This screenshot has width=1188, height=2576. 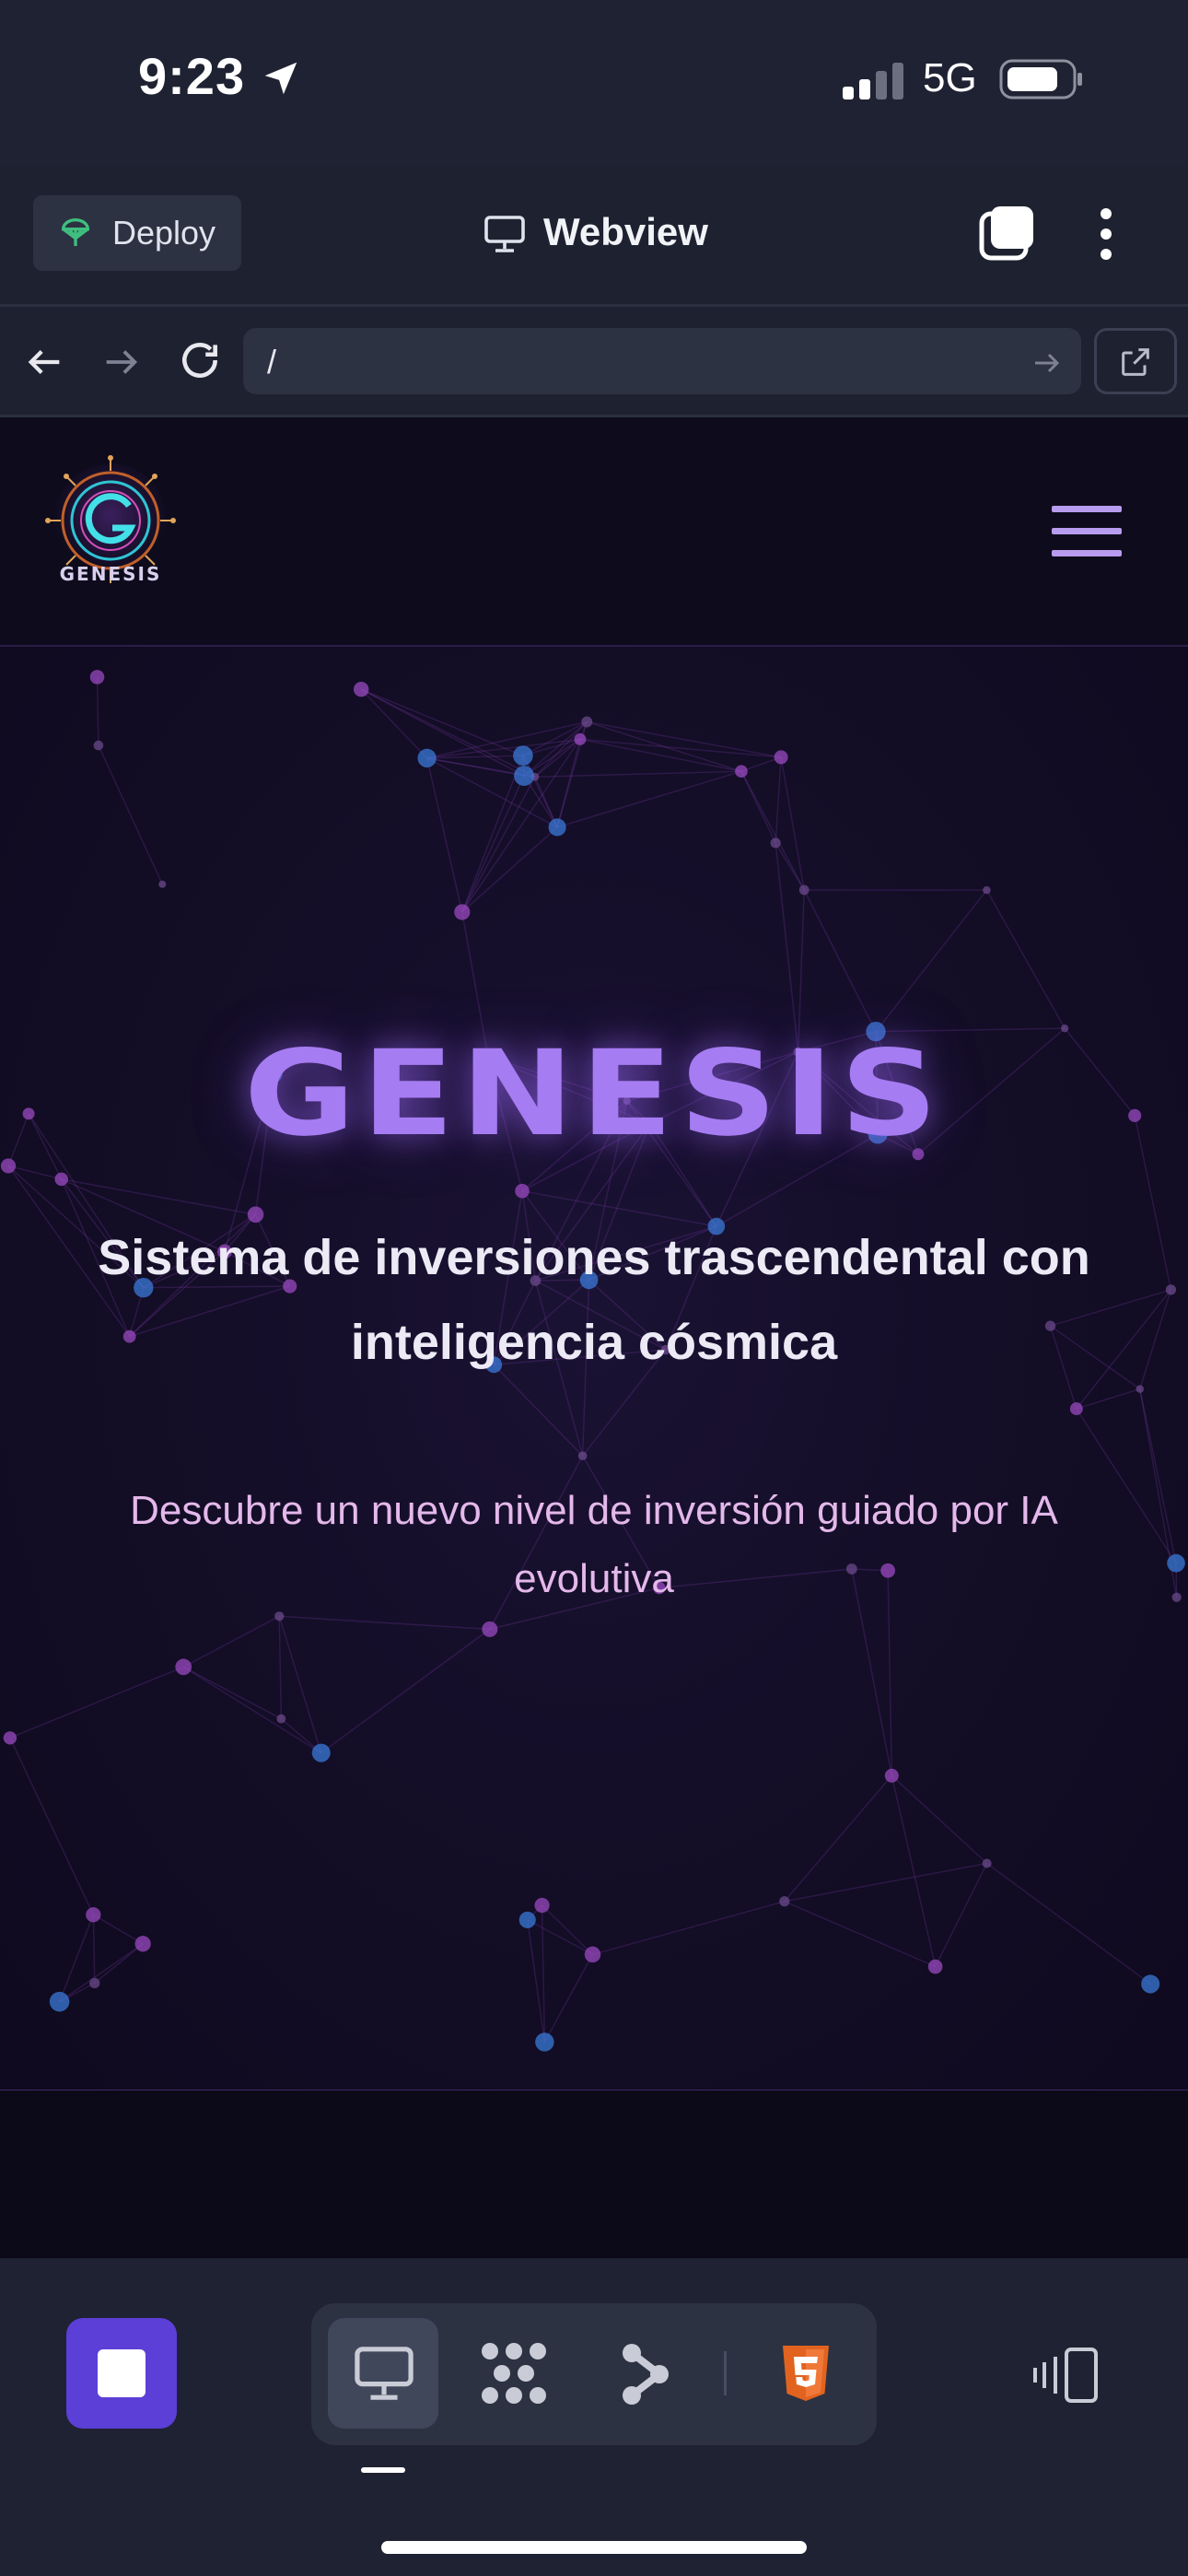 What do you see at coordinates (594, 305) in the screenshot?
I see `toolbar-divider` at bounding box center [594, 305].